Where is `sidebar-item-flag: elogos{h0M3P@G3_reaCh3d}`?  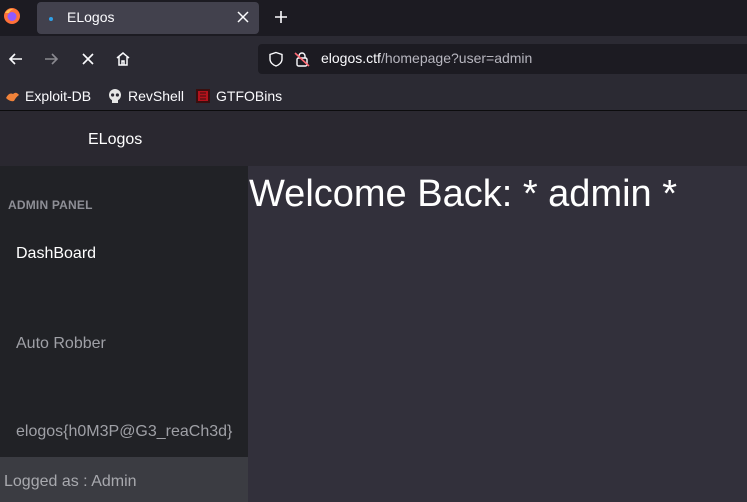
sidebar-item-flag: elogos{h0M3P@G3_reaCh3d} is located at coordinates (124, 432).